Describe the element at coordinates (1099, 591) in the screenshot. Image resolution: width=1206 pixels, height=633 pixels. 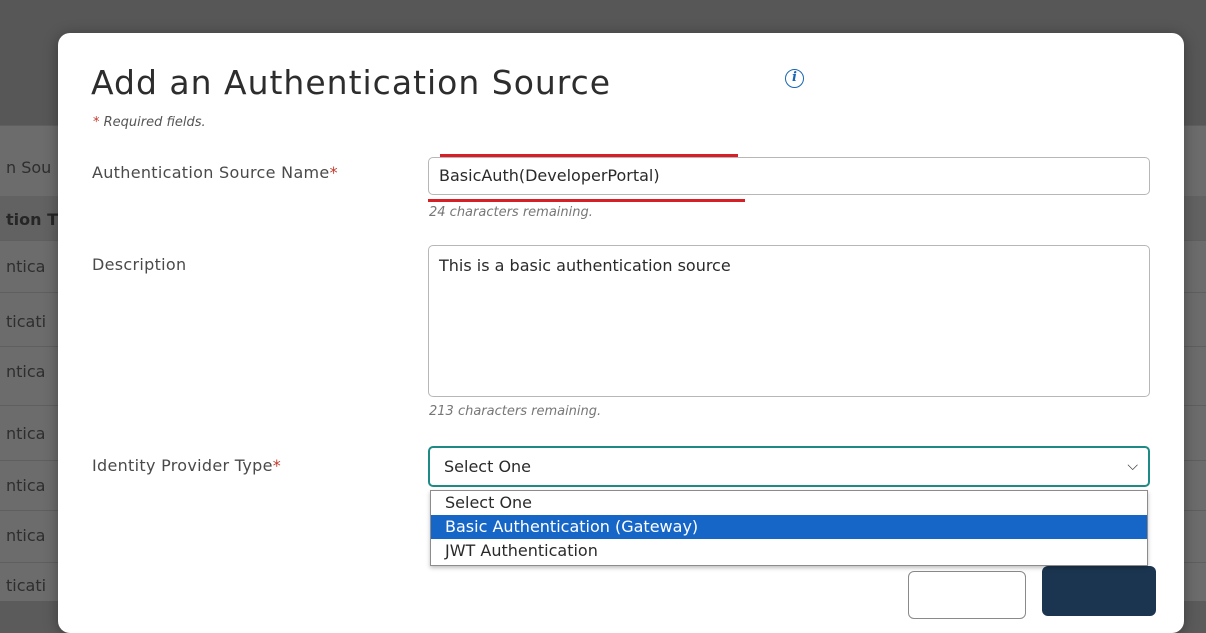
I see `save-button` at that location.